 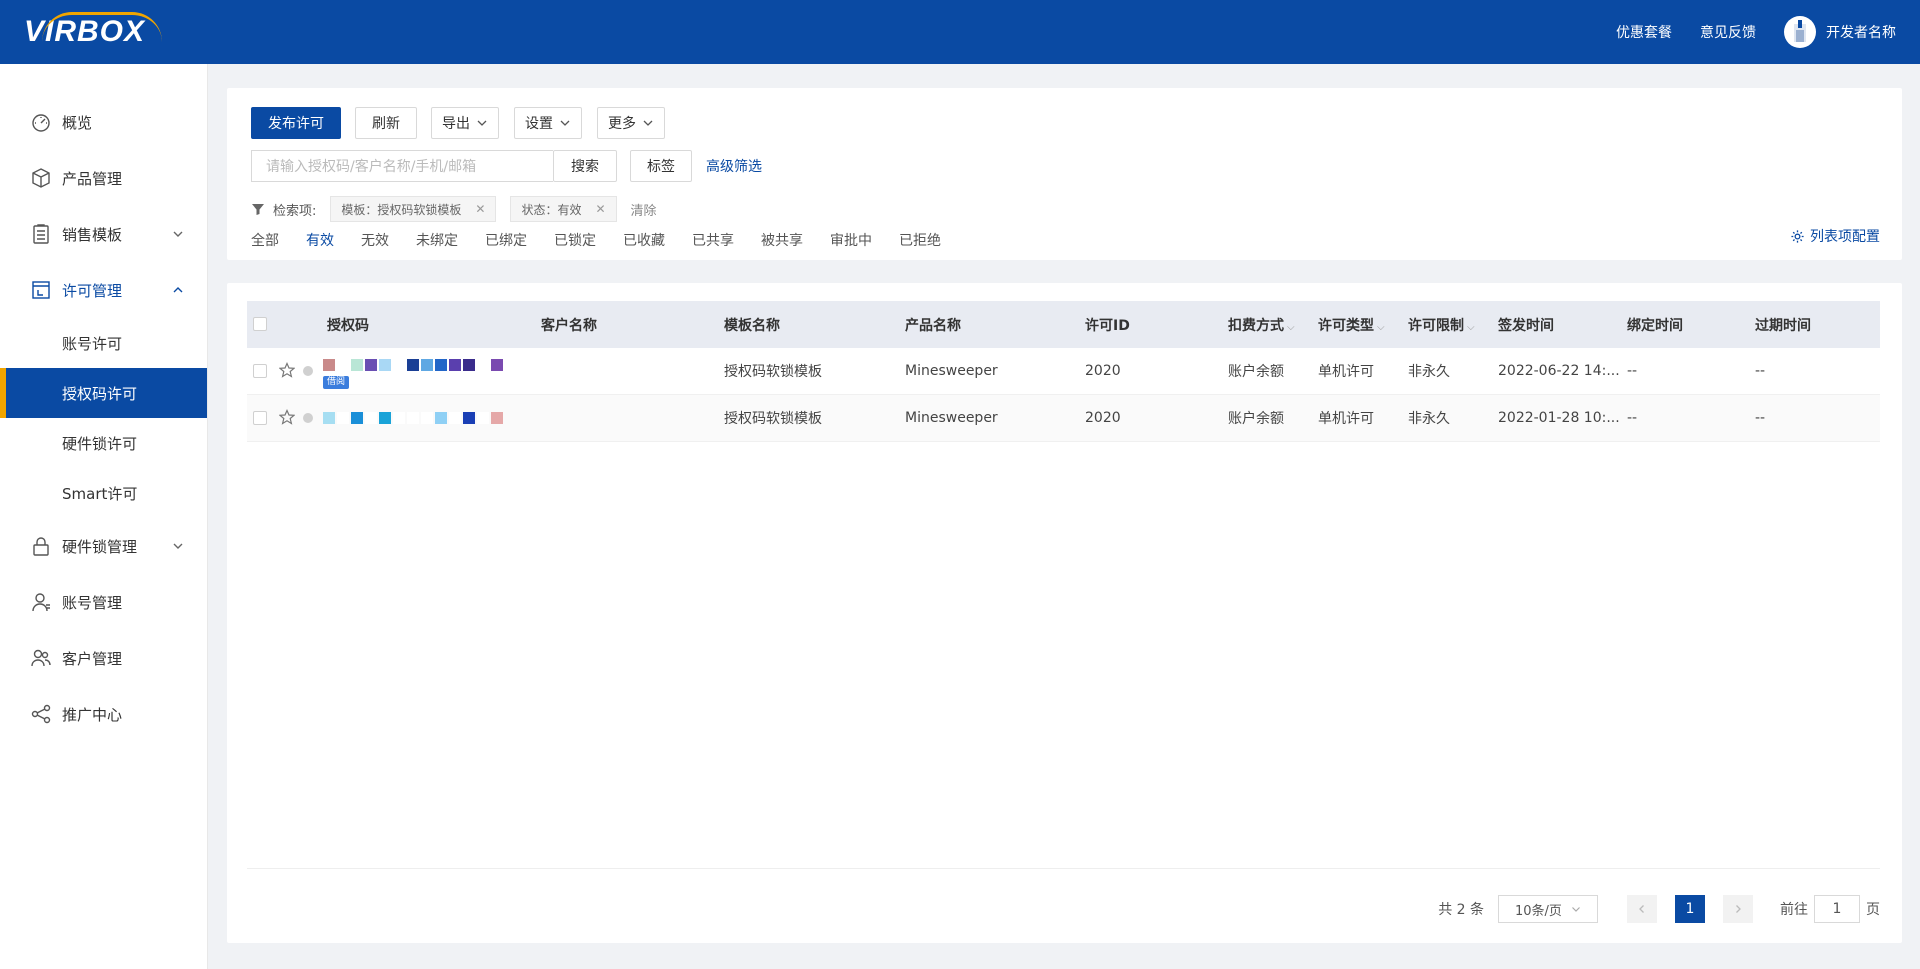 What do you see at coordinates (1837, 909) in the screenshot?
I see `goto-page-input: 1` at bounding box center [1837, 909].